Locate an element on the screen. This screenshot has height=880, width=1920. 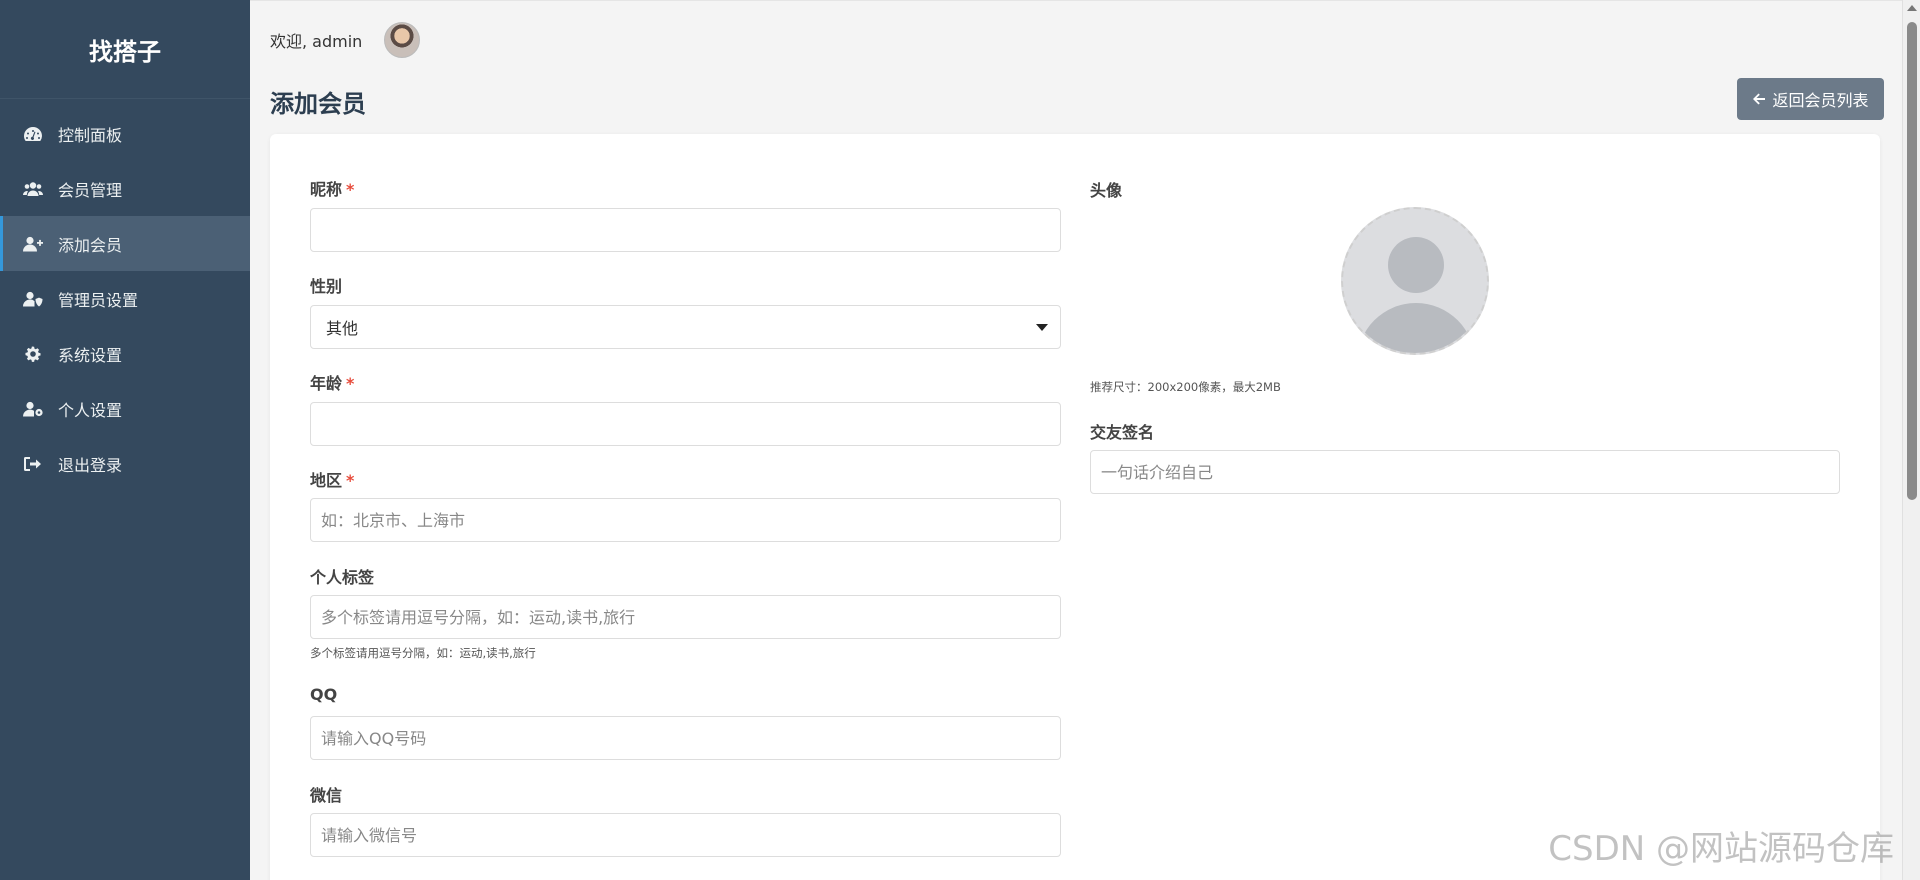
welcome-text: 欢迎, admin is located at coordinates (316, 41).